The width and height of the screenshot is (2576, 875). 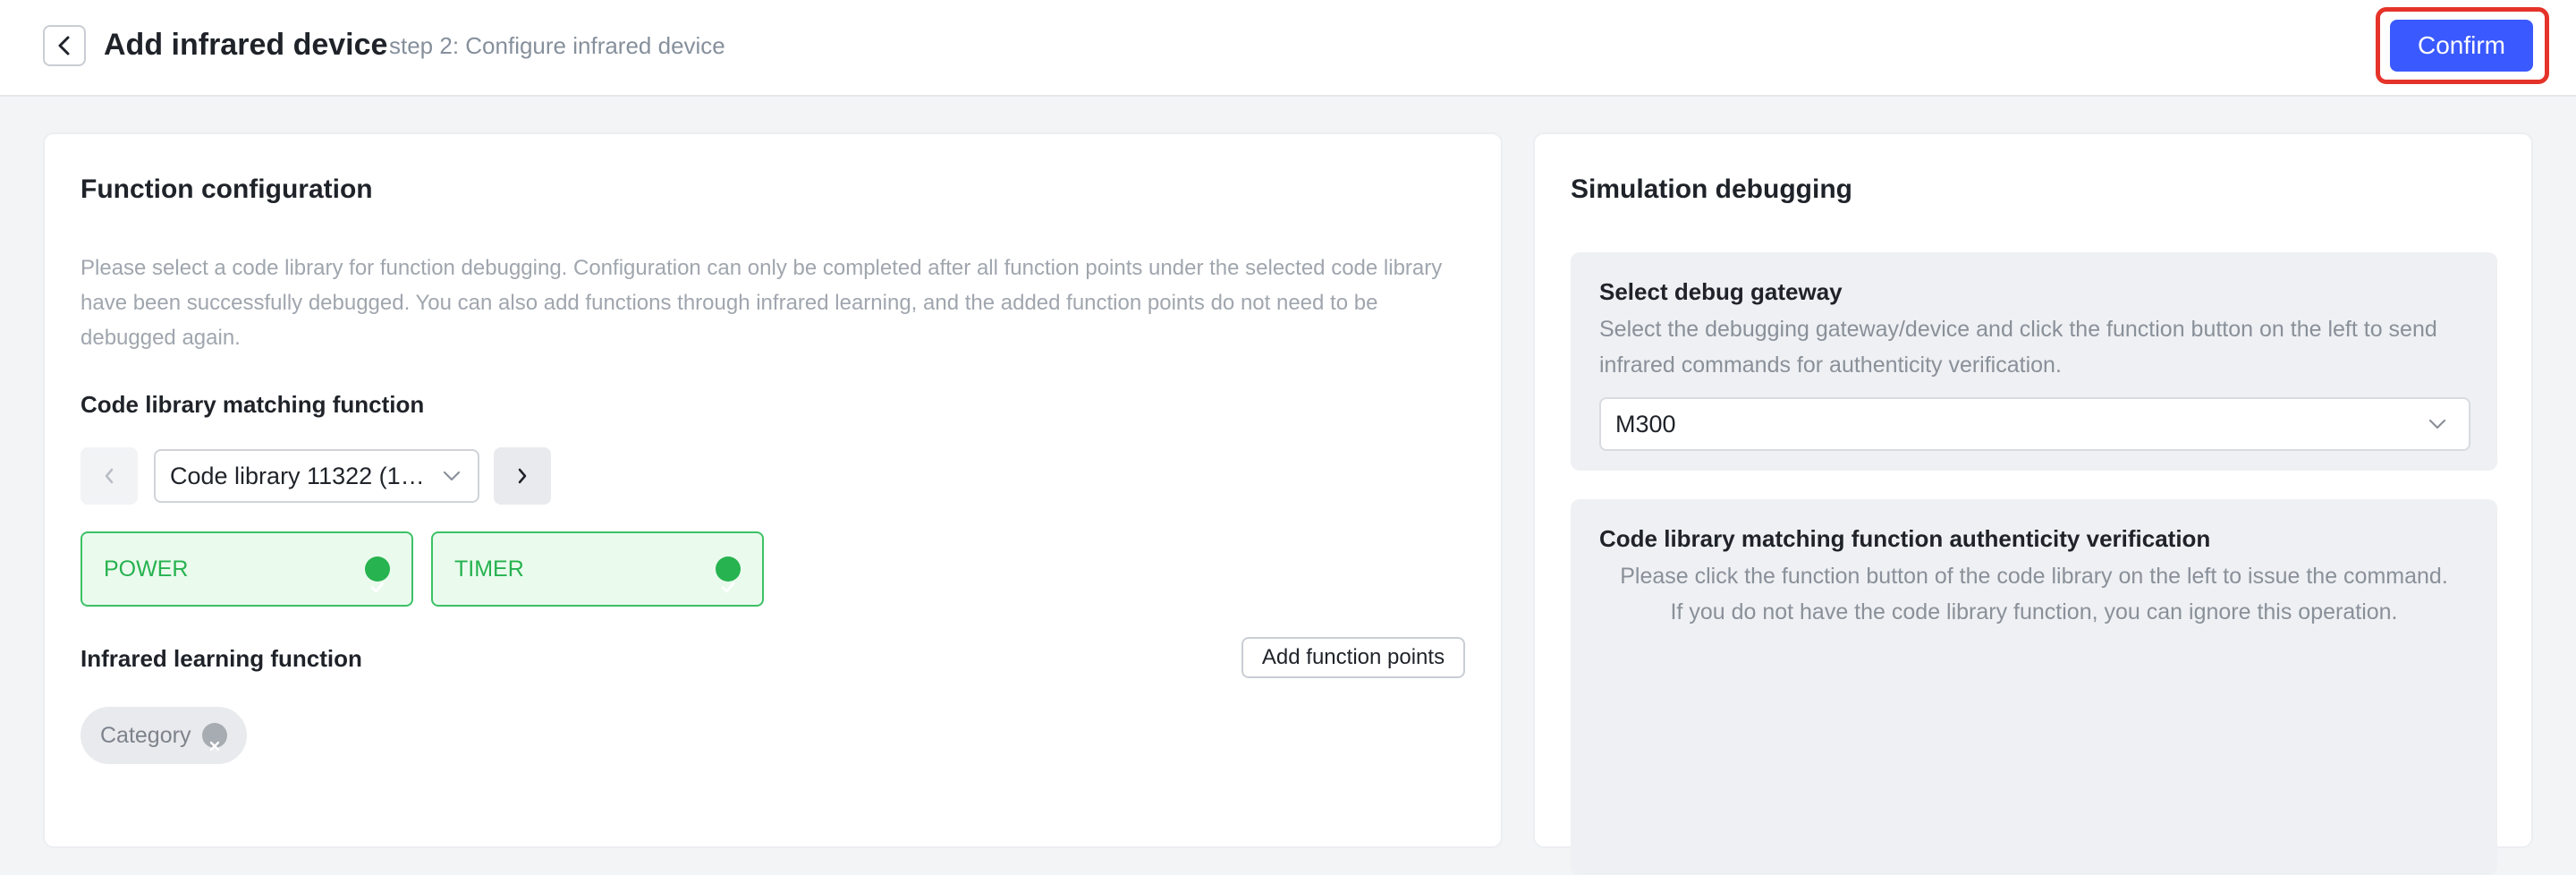 I want to click on next-library-button, so click(x=522, y=476).